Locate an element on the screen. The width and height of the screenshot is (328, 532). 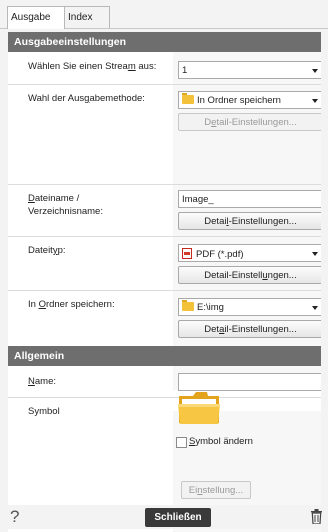
tab-ausgabe: Ausgabe is located at coordinates (36, 17).